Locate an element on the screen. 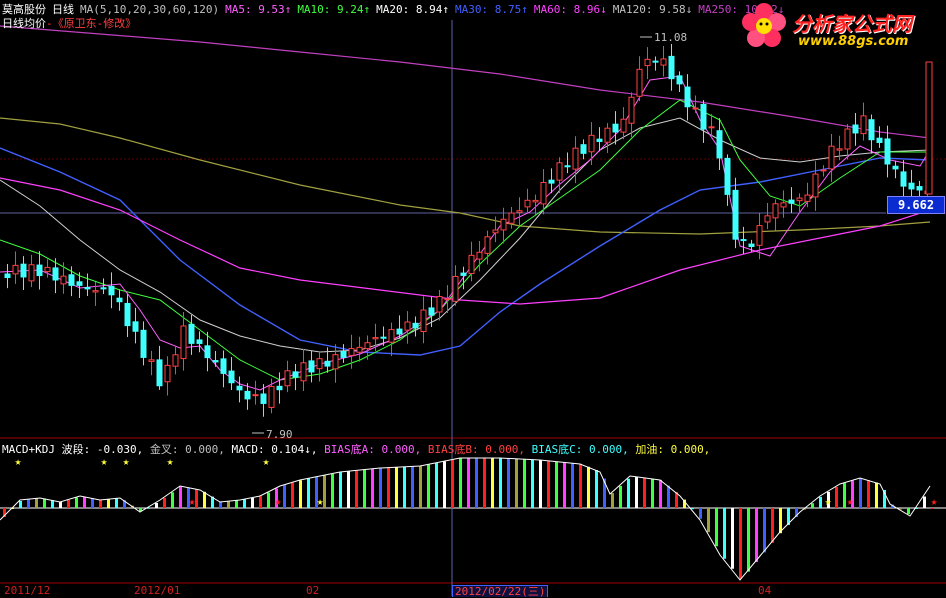 This screenshot has height=598, width=946. ma60-value: MA60: 8.96↓ is located at coordinates (570, 9).